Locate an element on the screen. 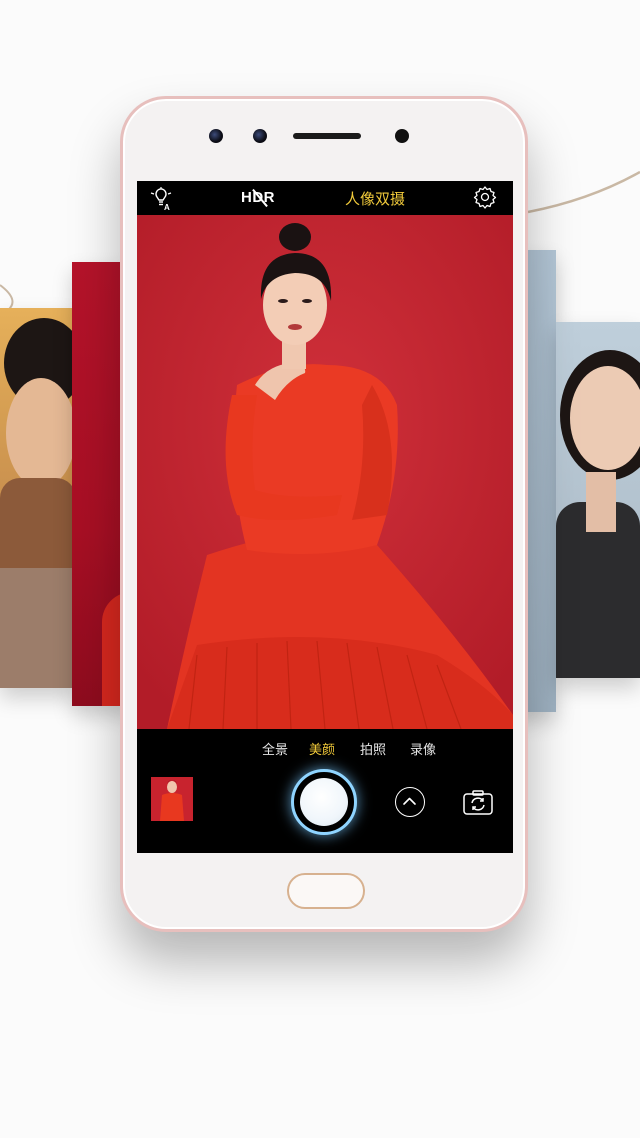 This screenshot has width=640, height=1138. bulb-auto-flash-icon: A is located at coordinates (161, 199).